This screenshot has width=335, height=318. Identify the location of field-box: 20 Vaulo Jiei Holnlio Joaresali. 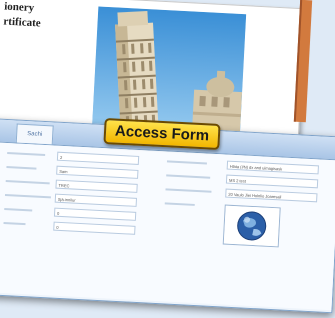
(271, 195).